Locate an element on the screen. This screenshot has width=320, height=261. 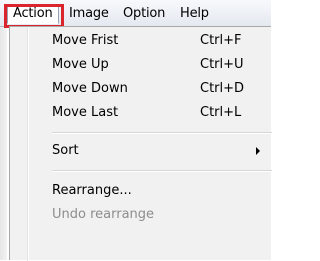
menu-bar: Action Image Option Help is located at coordinates (135, 13).